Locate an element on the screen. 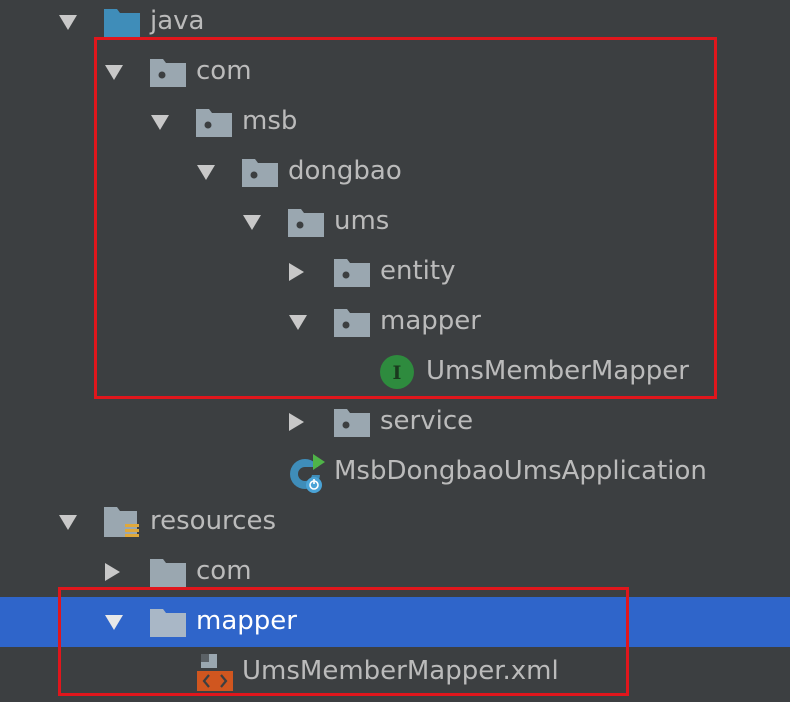  xml-file-icon is located at coordinates (215, 672).